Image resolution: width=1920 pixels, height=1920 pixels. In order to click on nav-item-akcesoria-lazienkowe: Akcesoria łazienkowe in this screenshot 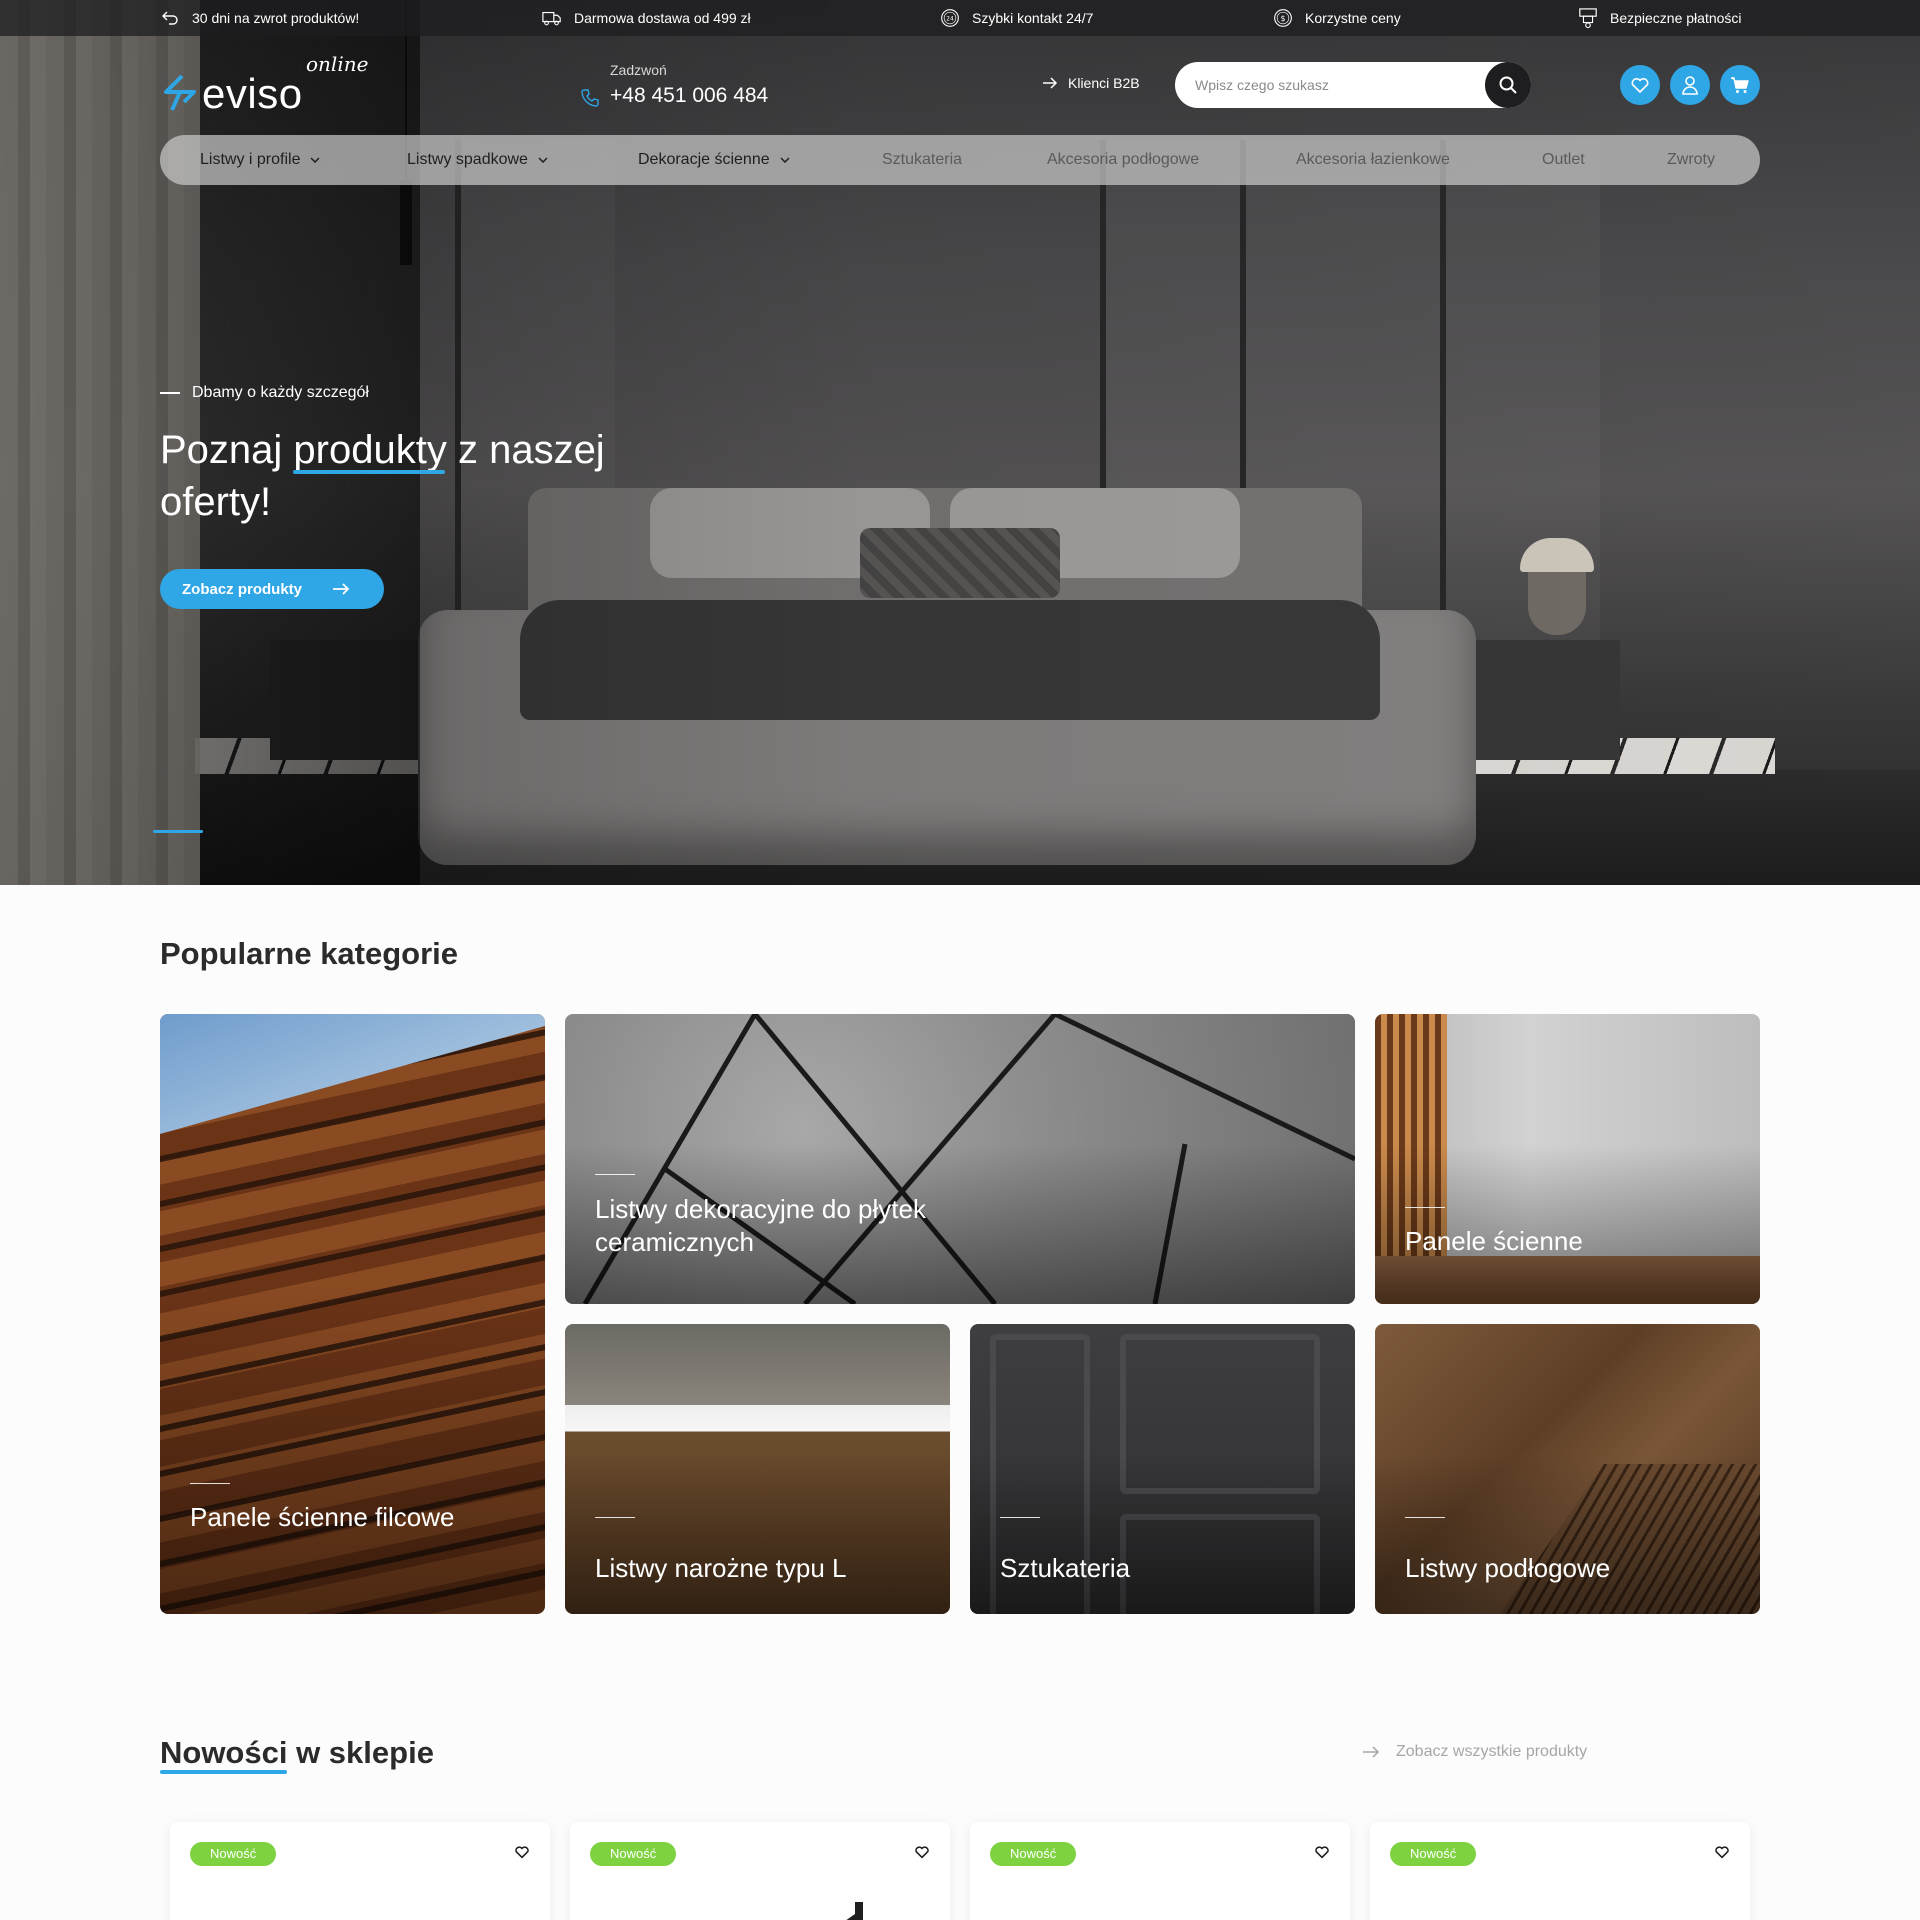, I will do `click(1373, 160)`.